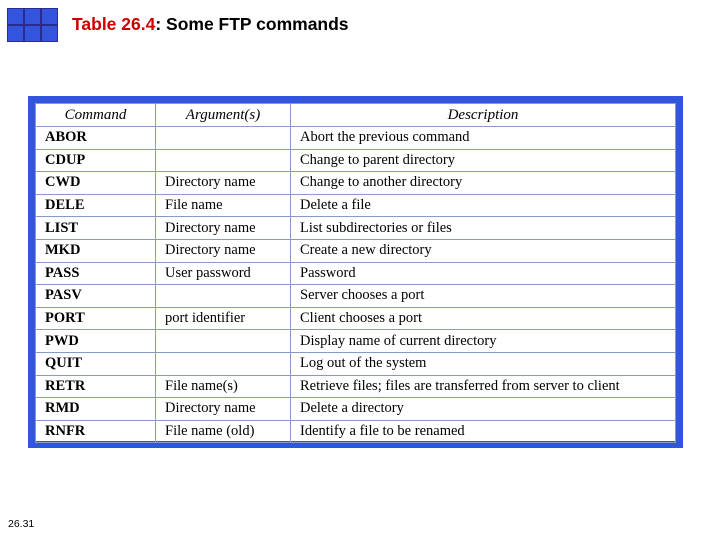  I want to click on cell-description: Log out of the system, so click(483, 363).